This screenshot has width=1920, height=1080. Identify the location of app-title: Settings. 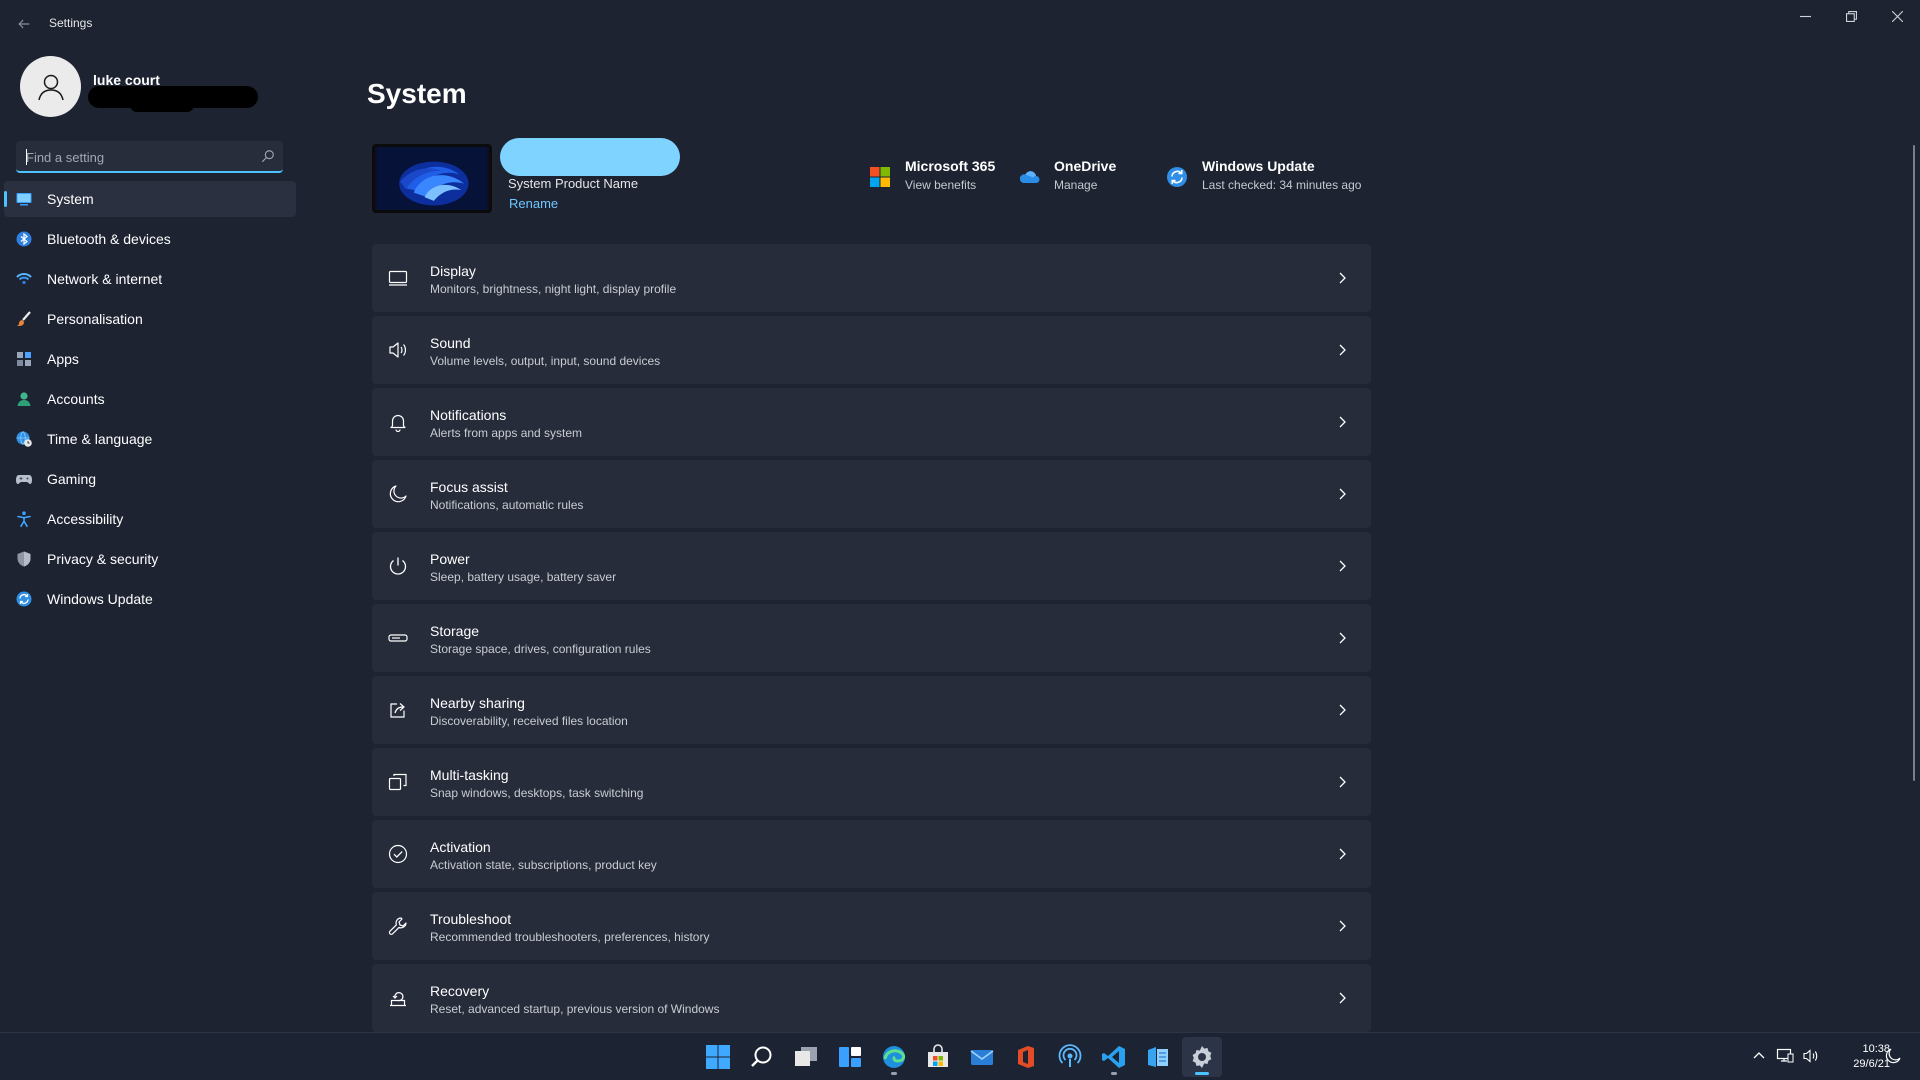
(71, 23).